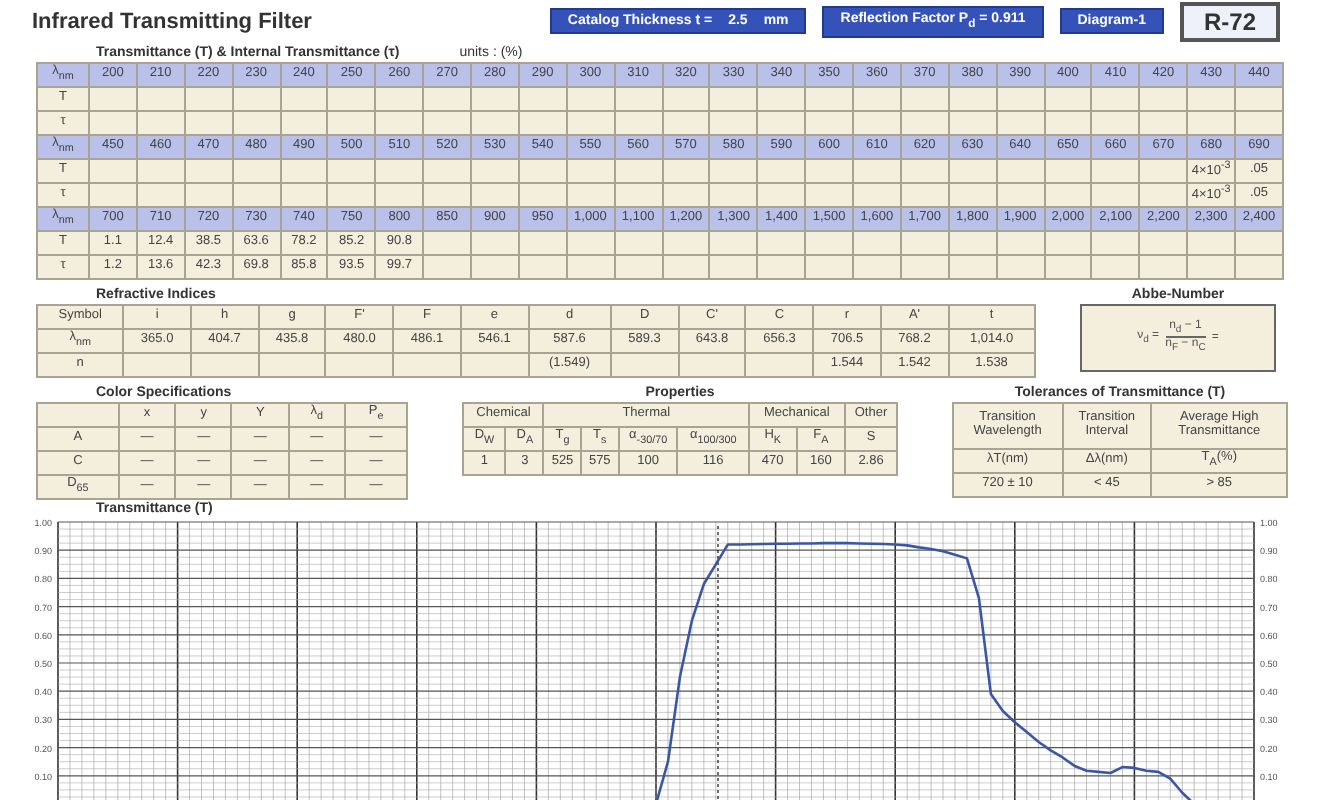  I want to click on page-title: Infrared Transmitting Filter, so click(173, 21).